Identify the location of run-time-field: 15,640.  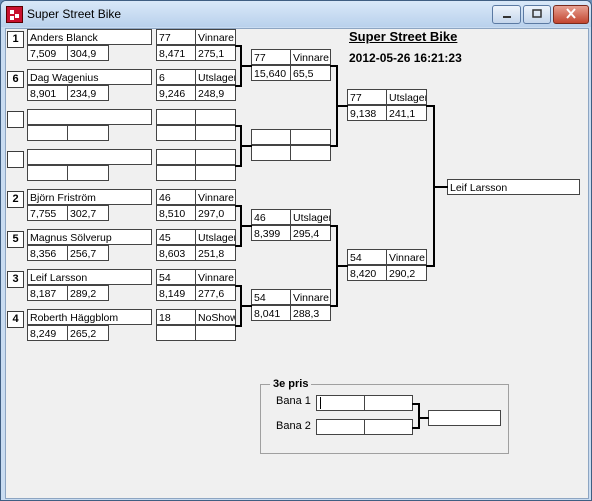
(271, 73).